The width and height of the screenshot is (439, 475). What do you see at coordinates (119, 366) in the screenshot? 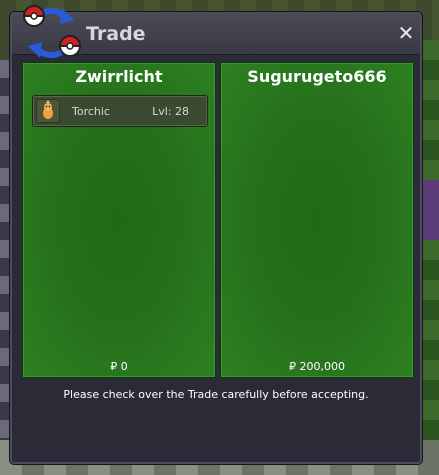
I see `offered-money: ₽ 0` at bounding box center [119, 366].